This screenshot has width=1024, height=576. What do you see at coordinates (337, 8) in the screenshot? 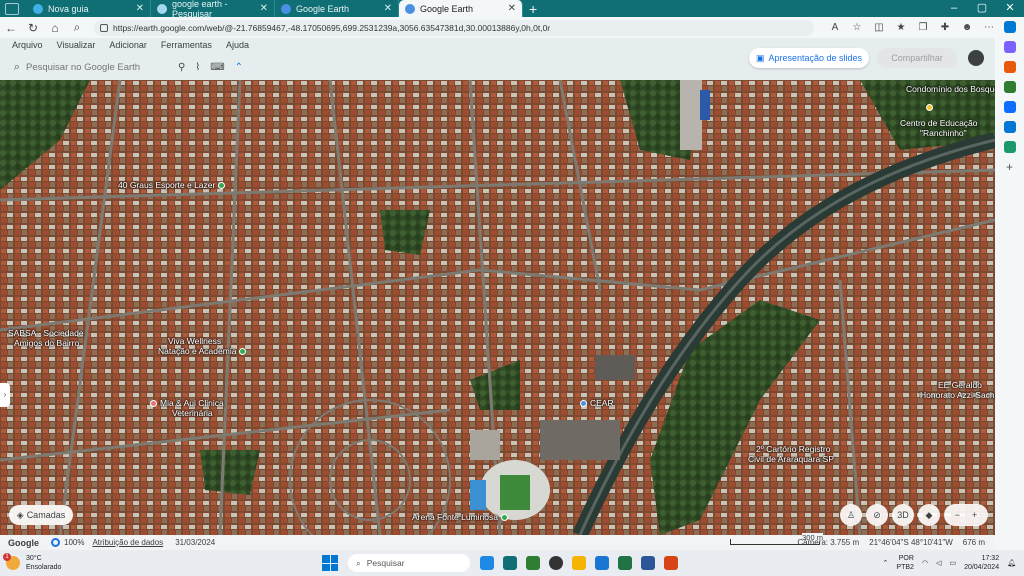
I see `tab-3: Google Earth ✕` at bounding box center [337, 8].